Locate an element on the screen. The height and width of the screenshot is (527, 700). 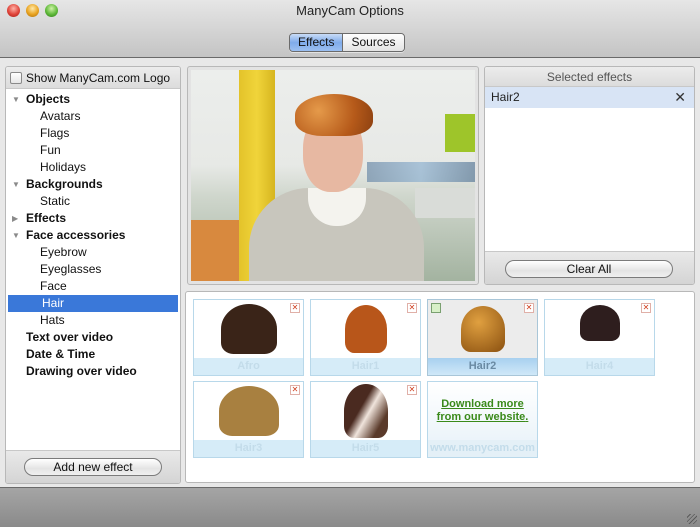
titlebar: ManyCam Options Effects Sources is located at coordinates (350, 29).